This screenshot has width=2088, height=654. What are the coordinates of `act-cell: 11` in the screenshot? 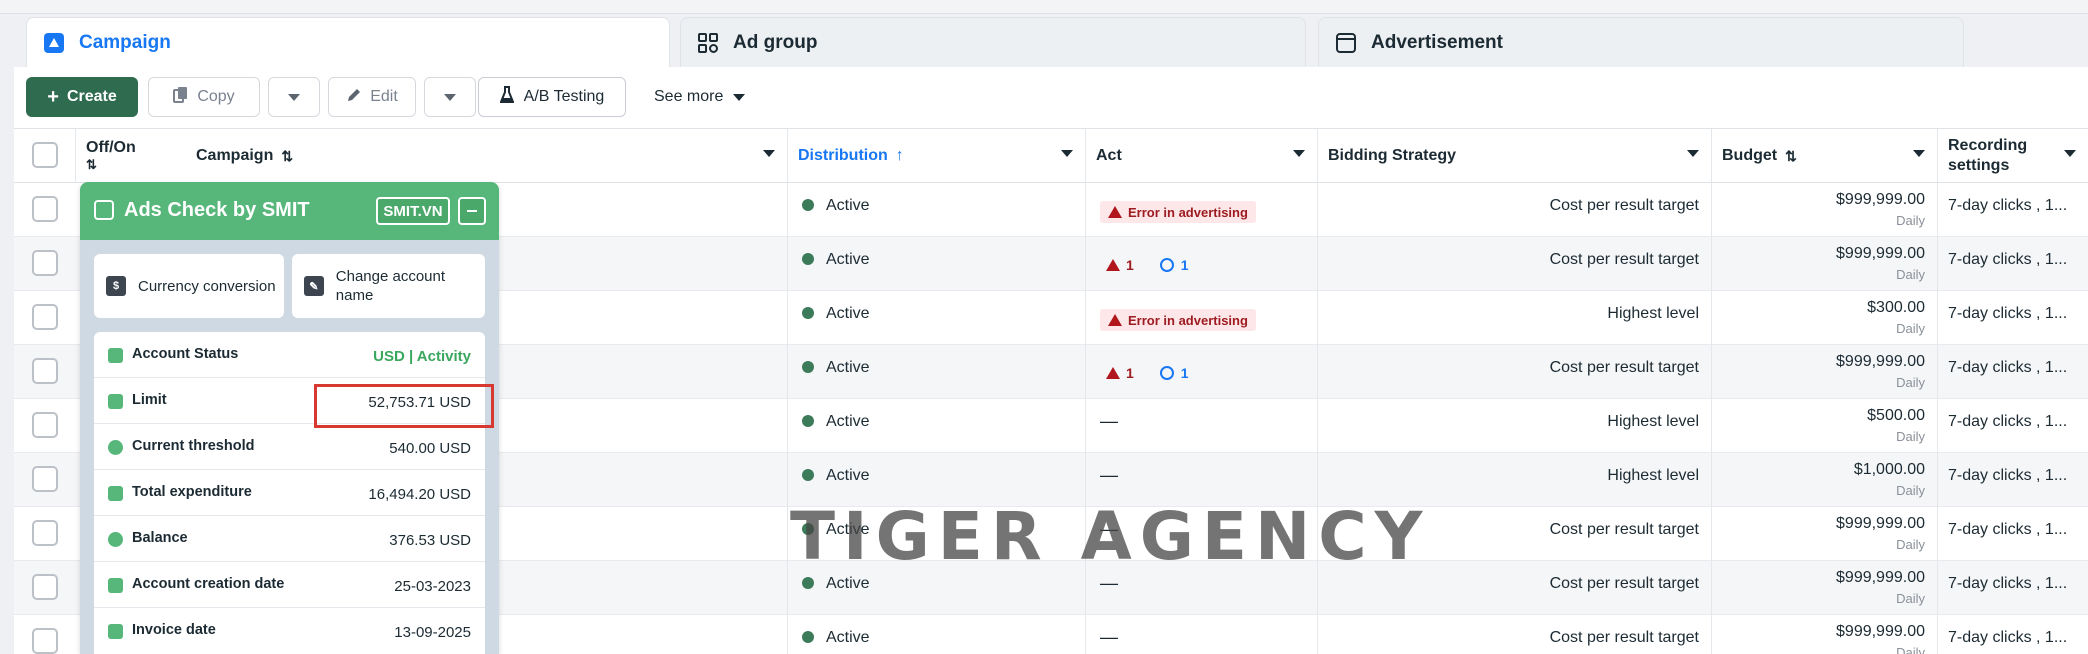 It's located at (1202, 264).